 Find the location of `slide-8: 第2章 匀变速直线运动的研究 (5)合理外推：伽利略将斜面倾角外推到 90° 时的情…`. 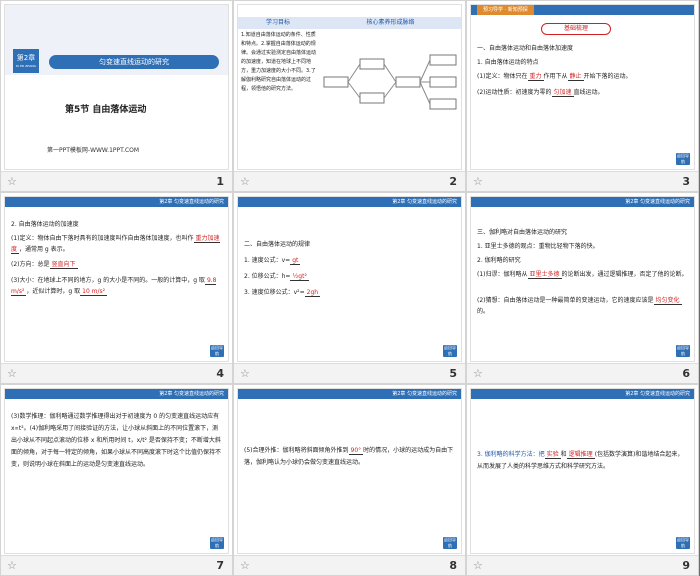

slide-8: 第2章 匀变速直线运动的研究 (5)合理外推：伽利略将斜面倾角外推到 90° 时的情… is located at coordinates (349, 471).